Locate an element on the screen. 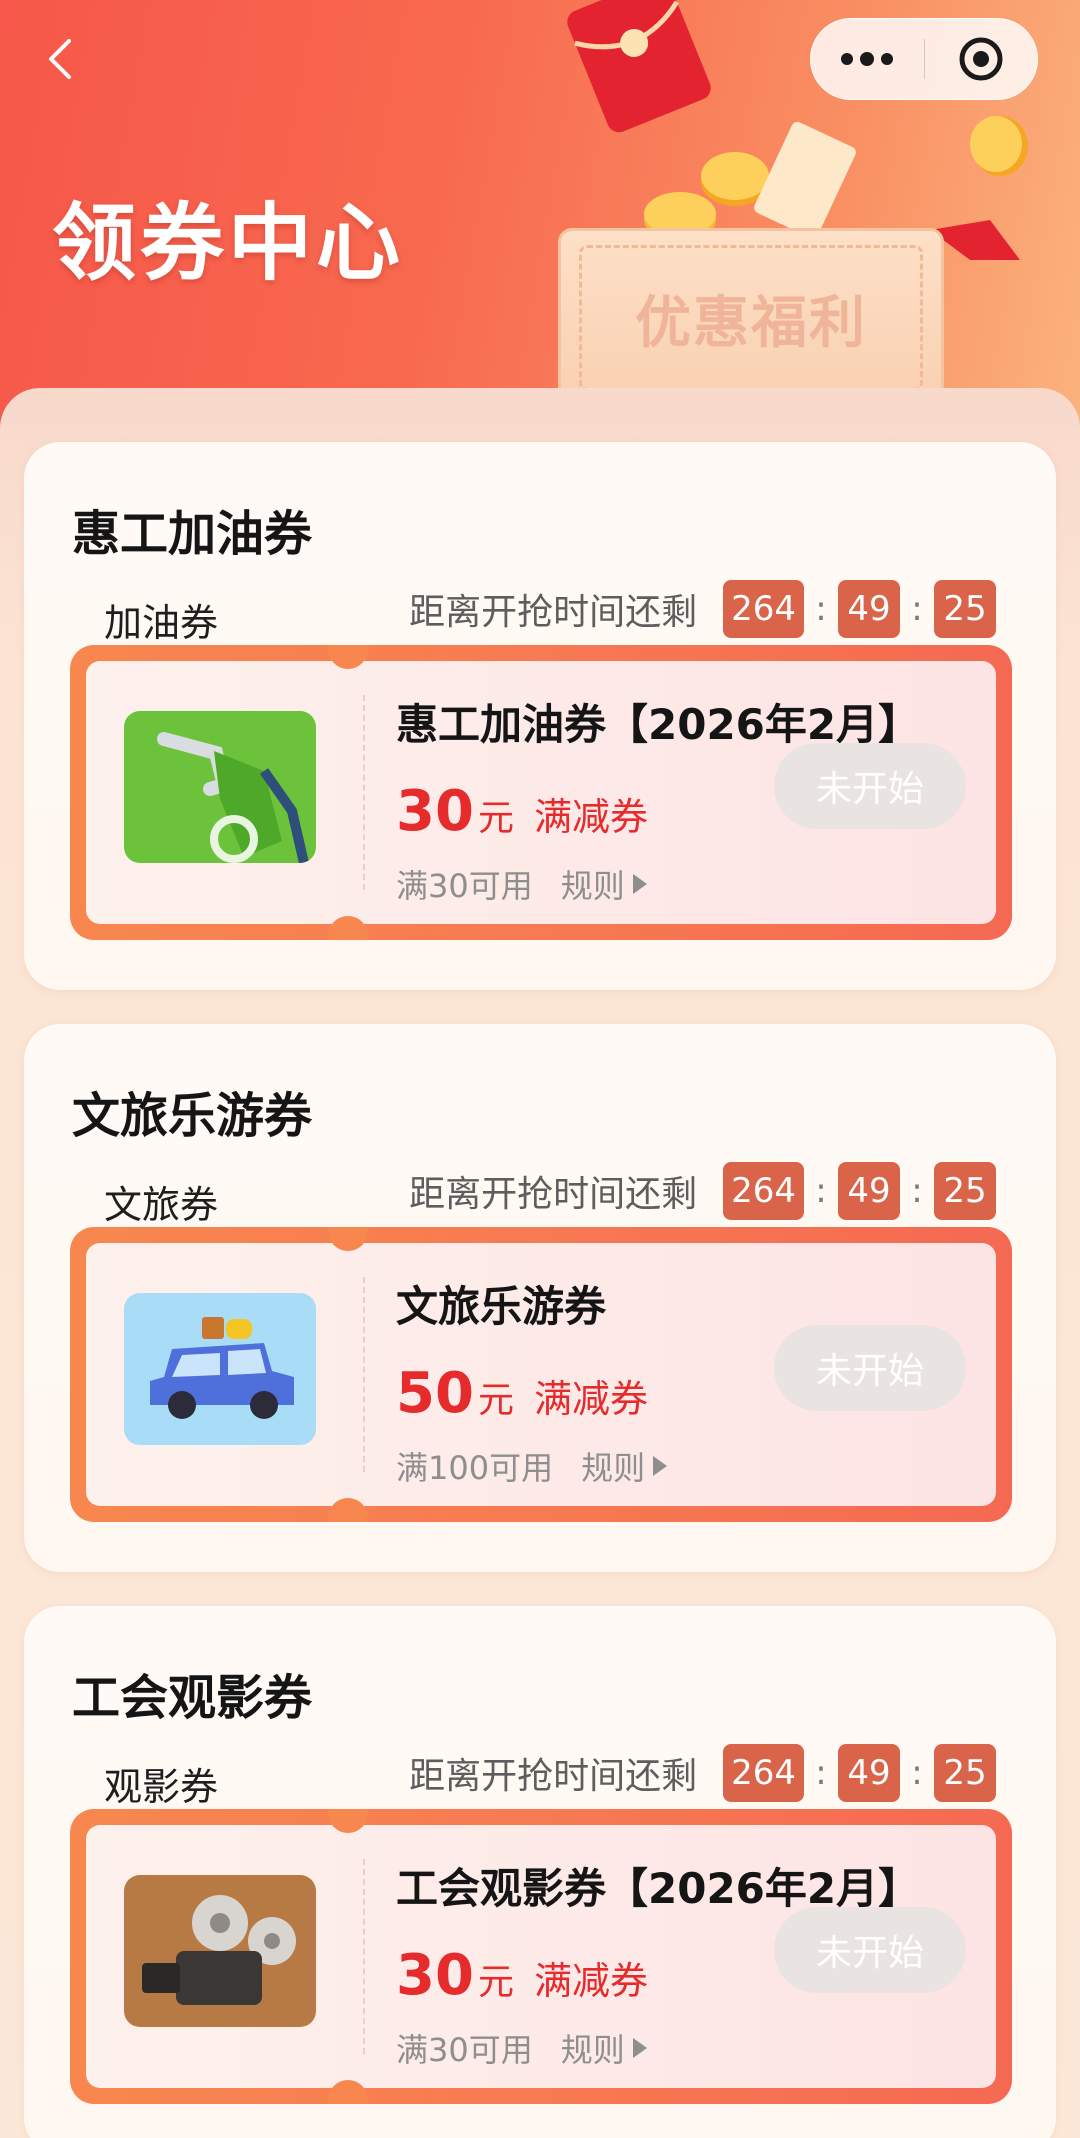  mini-program-capsule is located at coordinates (924, 59).